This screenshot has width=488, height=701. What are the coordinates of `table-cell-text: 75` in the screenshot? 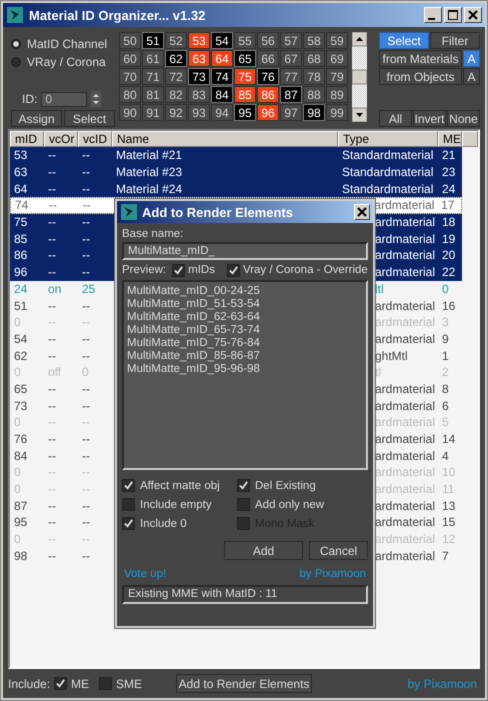 It's located at (20, 222).